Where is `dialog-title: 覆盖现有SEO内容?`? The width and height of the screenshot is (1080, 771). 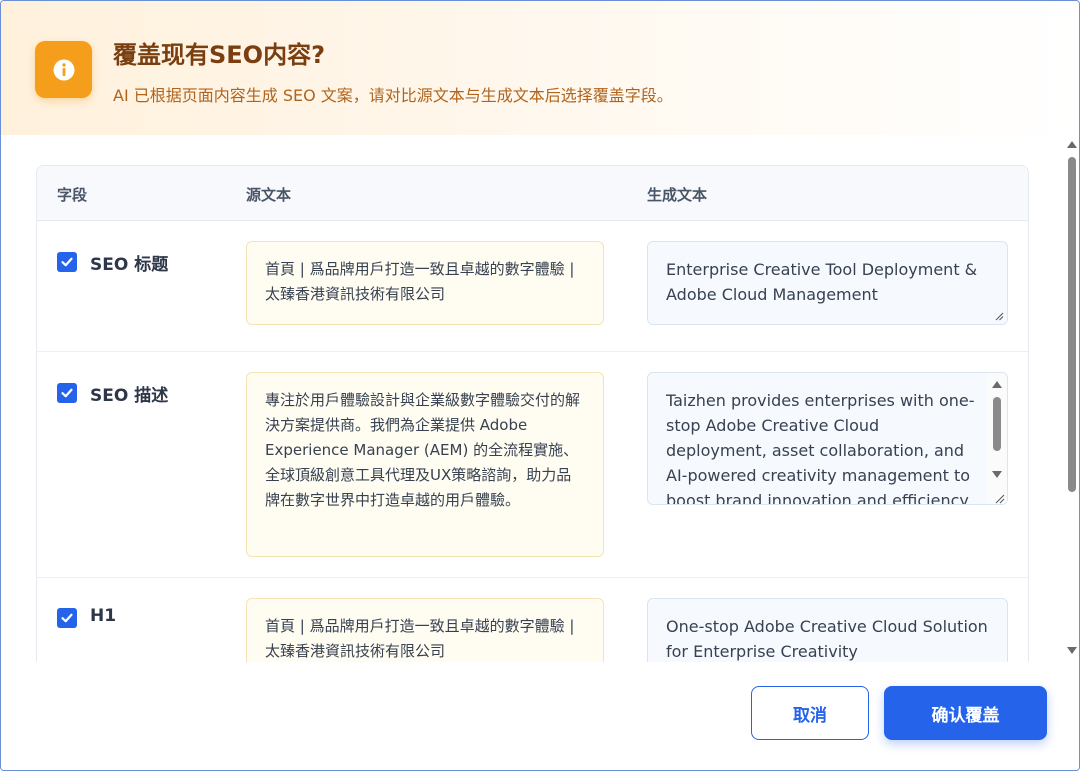
dialog-title: 覆盖现有SEO内容? is located at coordinates (219, 55).